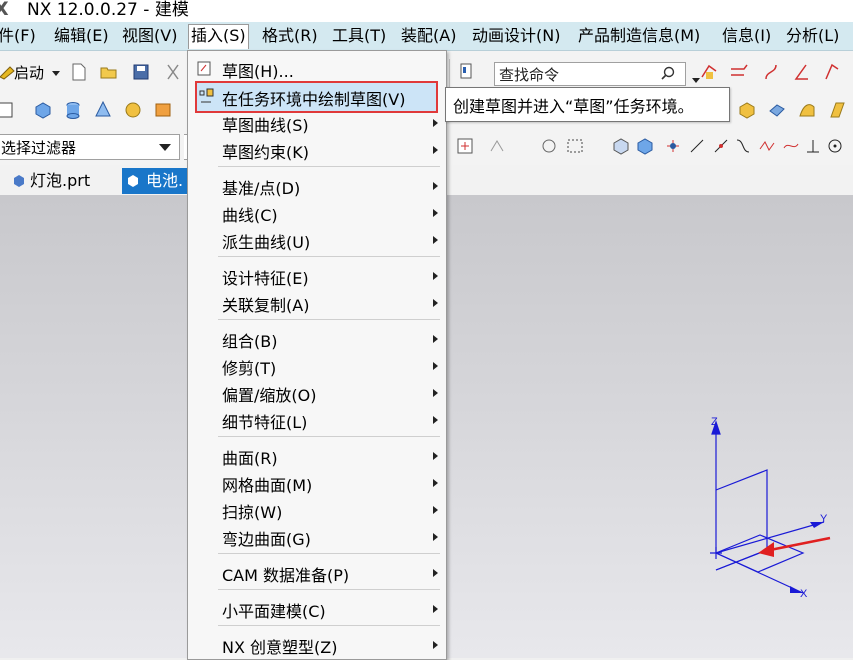 This screenshot has width=853, height=660. What do you see at coordinates (813, 146) in the screenshot?
I see `snap-perpendicular-icon` at bounding box center [813, 146].